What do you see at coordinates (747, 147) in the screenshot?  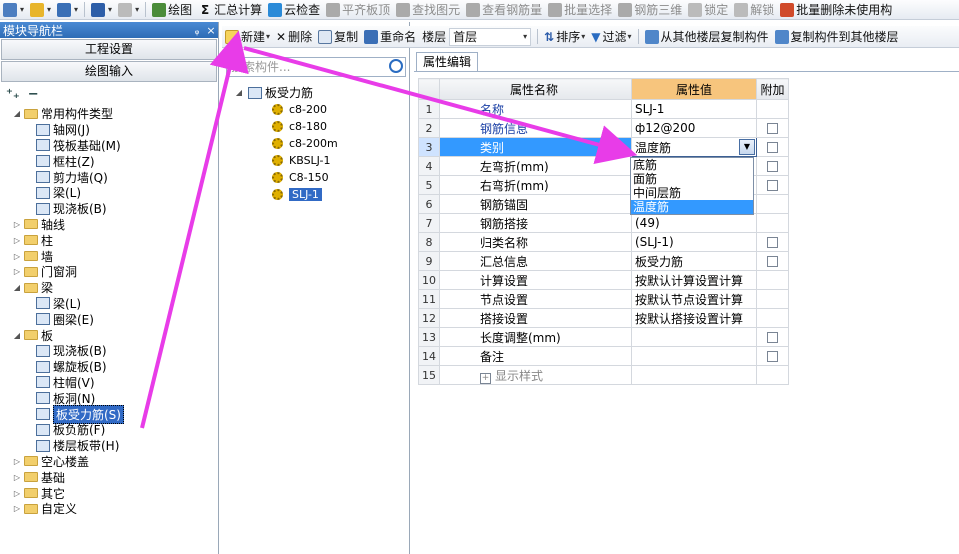 I see `dropdown-arrow-icon: ▼` at bounding box center [747, 147].